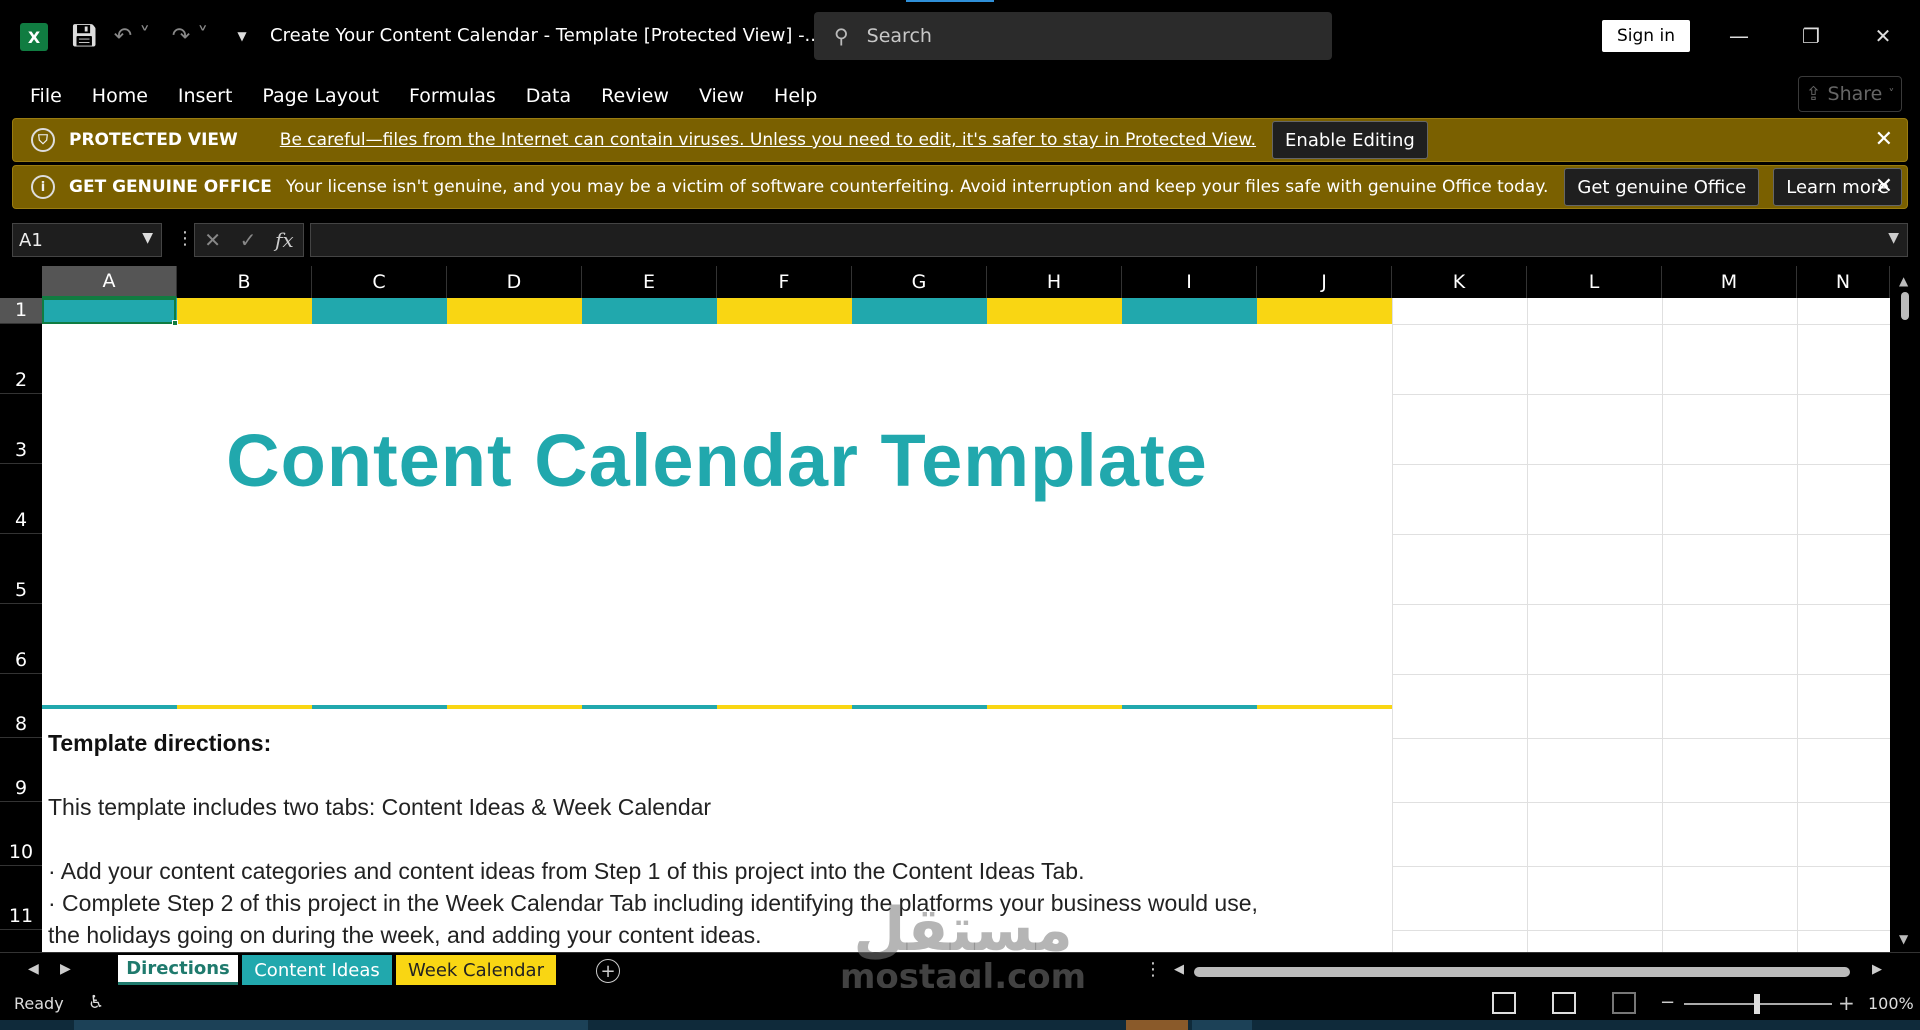  Describe the element at coordinates (46, 96) in the screenshot. I see `tab-file: File` at that location.